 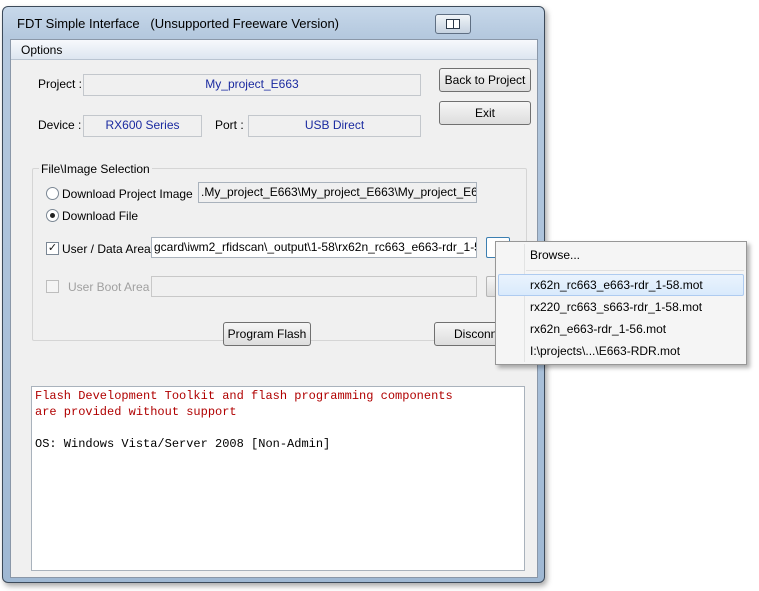 I want to click on device-label: Device :, so click(x=60, y=125).